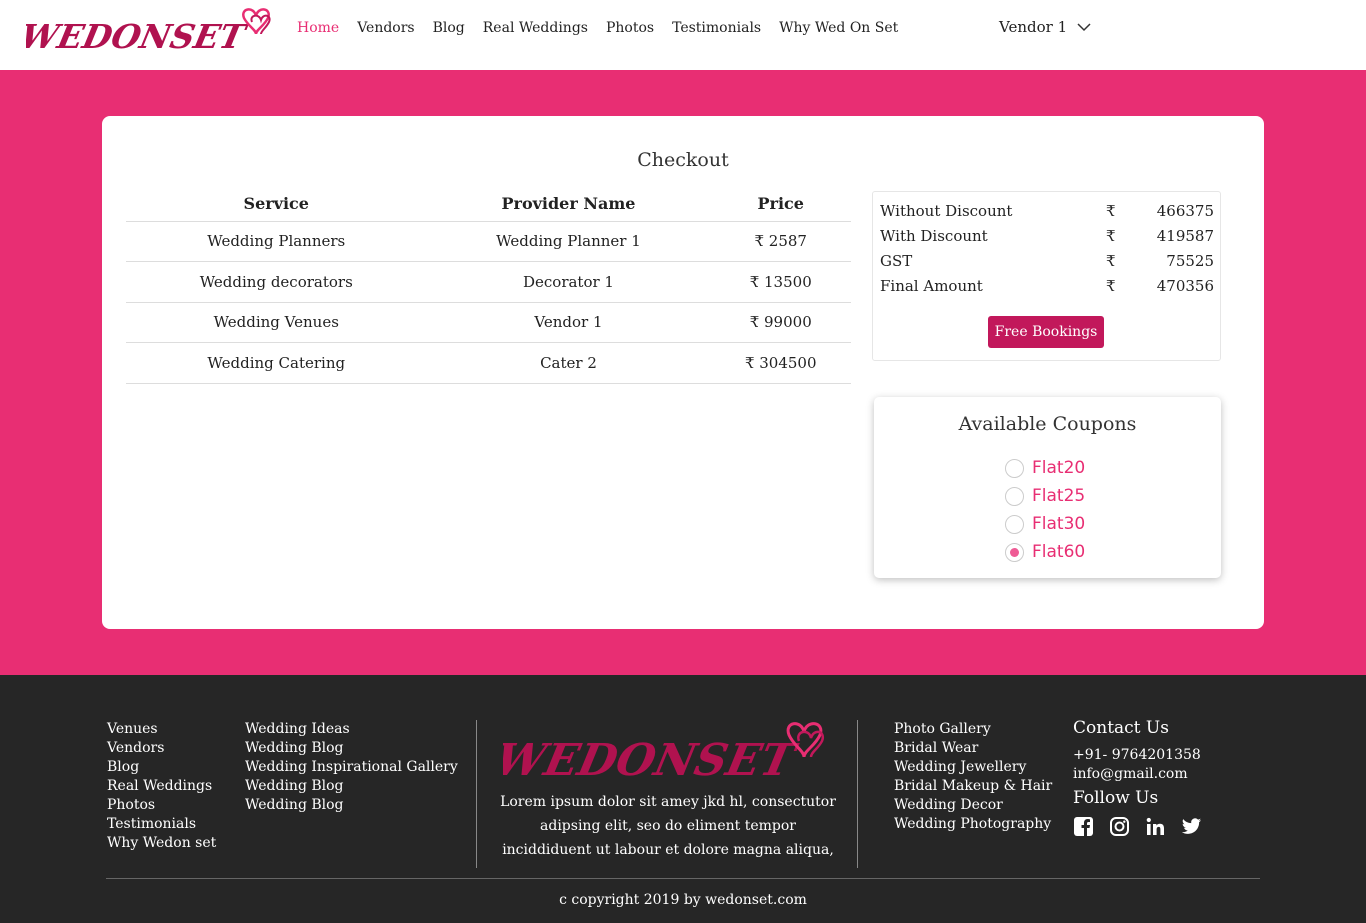 The height and width of the screenshot is (923, 1366). What do you see at coordinates (1047, 212) in the screenshot?
I see `summary-row-without-discount: Without Discount ₹ 466375` at bounding box center [1047, 212].